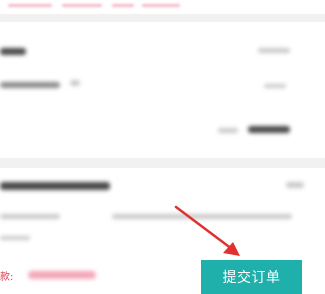 This screenshot has width=325, height=294. I want to click on top-strip, so click(162, 7).